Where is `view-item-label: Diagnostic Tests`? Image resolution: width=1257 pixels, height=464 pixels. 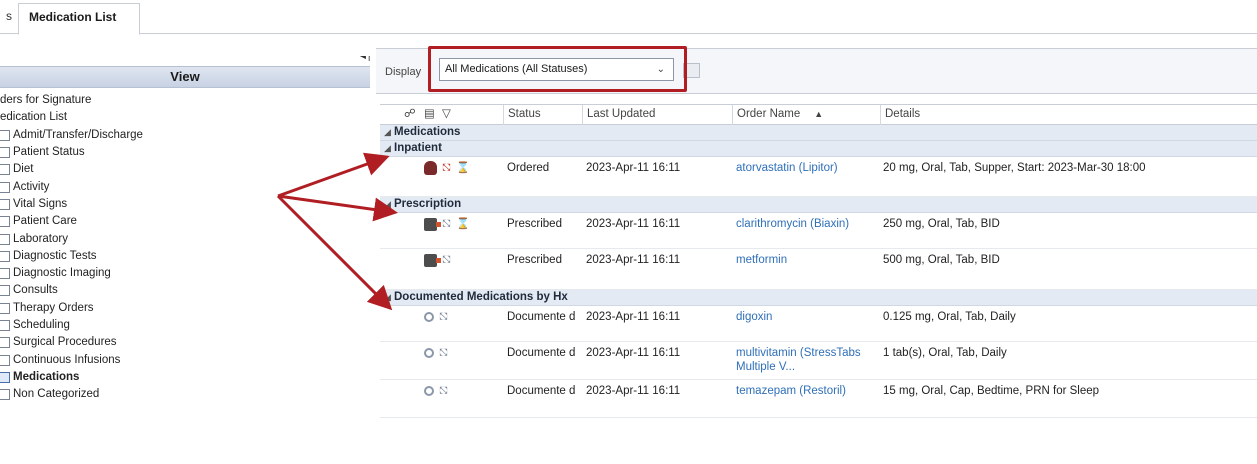 view-item-label: Diagnostic Tests is located at coordinates (55, 255).